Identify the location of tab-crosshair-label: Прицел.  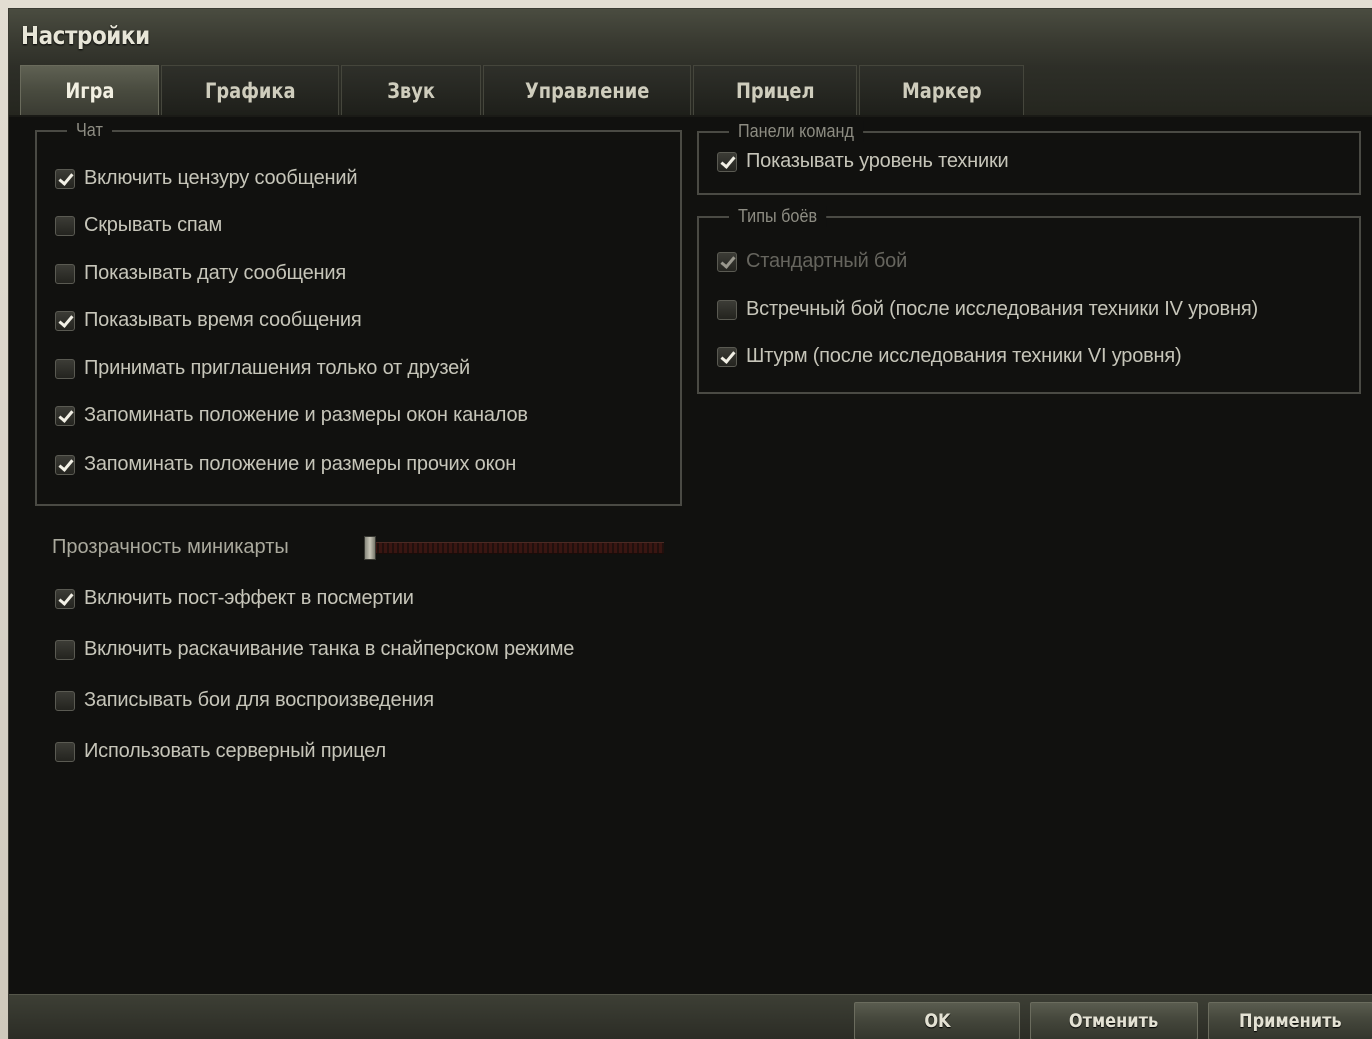
(775, 90).